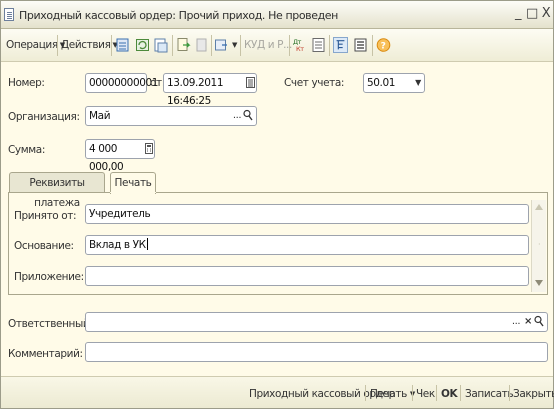  Describe the element at coordinates (106, 158) in the screenshot. I see `sum-value: 4 000 000,00` at that location.